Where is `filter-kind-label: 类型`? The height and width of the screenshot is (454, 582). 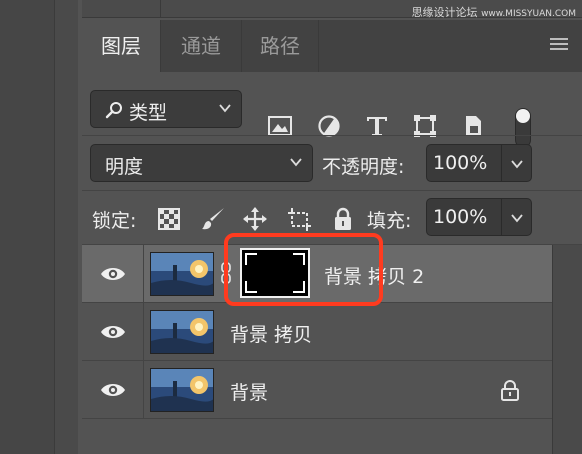
filter-kind-label: 类型 is located at coordinates (148, 113).